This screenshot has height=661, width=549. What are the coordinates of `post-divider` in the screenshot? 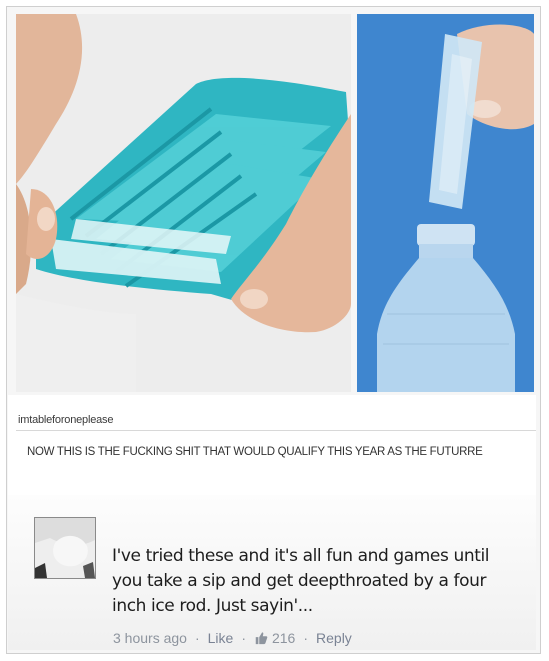 It's located at (276, 430).